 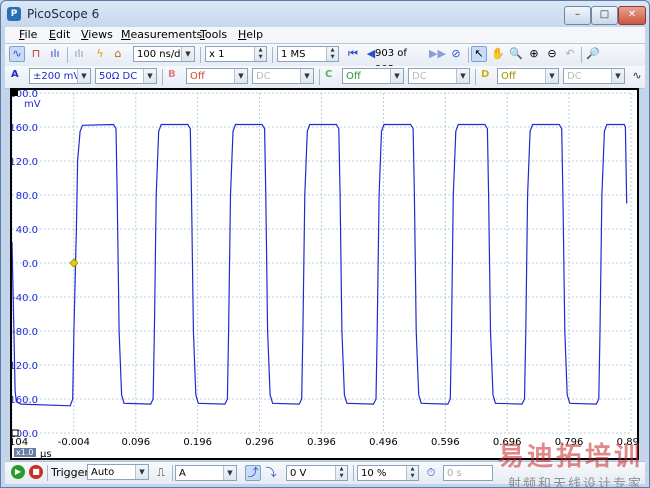 I want to click on menu-tools: Tools, so click(x=213, y=34).